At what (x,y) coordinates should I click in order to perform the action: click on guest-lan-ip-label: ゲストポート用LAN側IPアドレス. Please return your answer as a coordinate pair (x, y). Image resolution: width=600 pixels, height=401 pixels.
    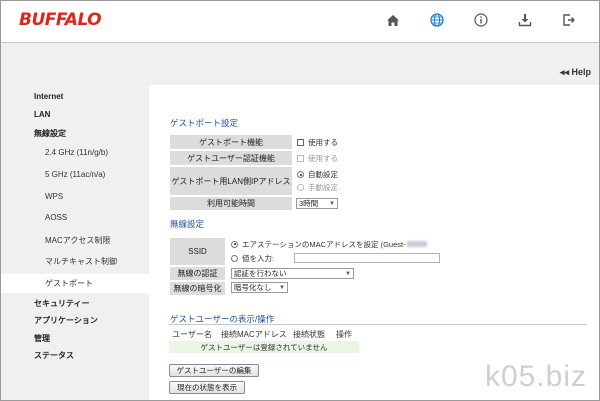
    Looking at the image, I should click on (231, 181).